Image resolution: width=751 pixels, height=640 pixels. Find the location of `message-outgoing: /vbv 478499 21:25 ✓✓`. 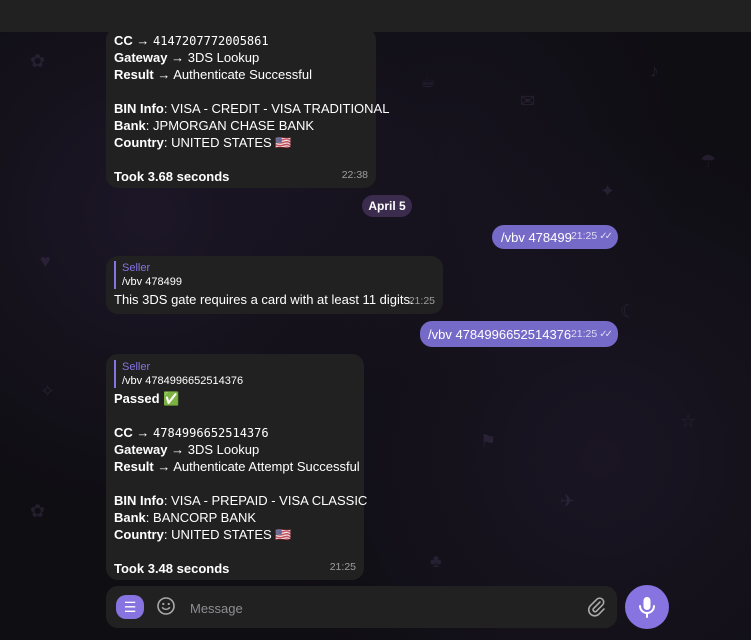

message-outgoing: /vbv 478499 21:25 ✓✓ is located at coordinates (555, 237).